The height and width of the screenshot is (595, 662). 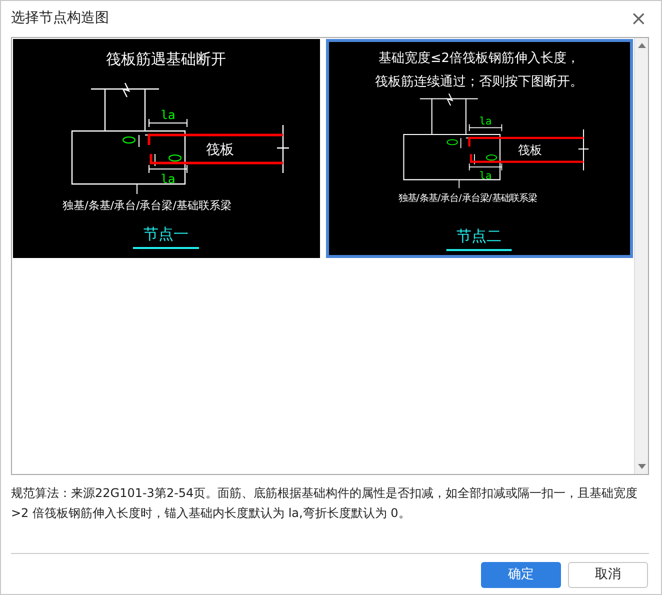 What do you see at coordinates (325, 503) in the screenshot?
I see `description-text: 规范算法：来源22G101-3第2-54页。面筋、底筋根据基础构件的属性是否扣减，如全部扣减或隔一扣一，且基础宽度>2 倍筏板钢筋伸入长度时，锚入基础内长度默认为 la,弯折长度默认为 0。` at bounding box center [325, 503].